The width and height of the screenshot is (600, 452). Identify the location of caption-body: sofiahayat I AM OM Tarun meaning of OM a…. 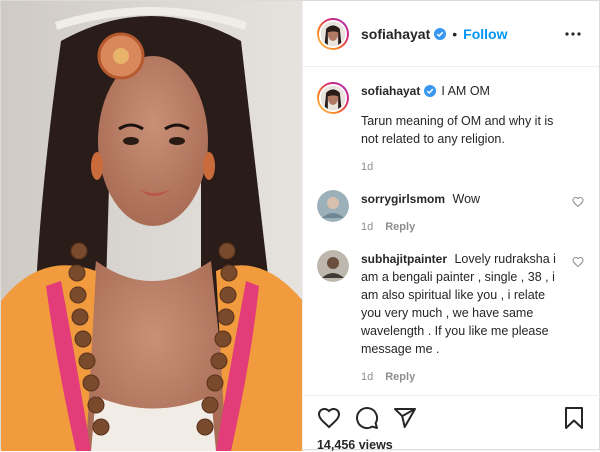
(461, 129).